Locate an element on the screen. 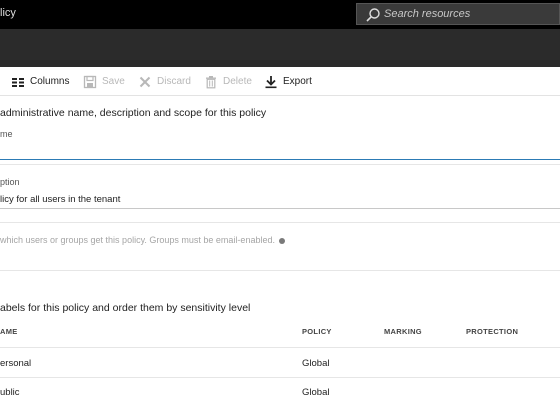 Image resolution: width=560 pixels, height=400 pixels. save-label: Save is located at coordinates (113, 81).